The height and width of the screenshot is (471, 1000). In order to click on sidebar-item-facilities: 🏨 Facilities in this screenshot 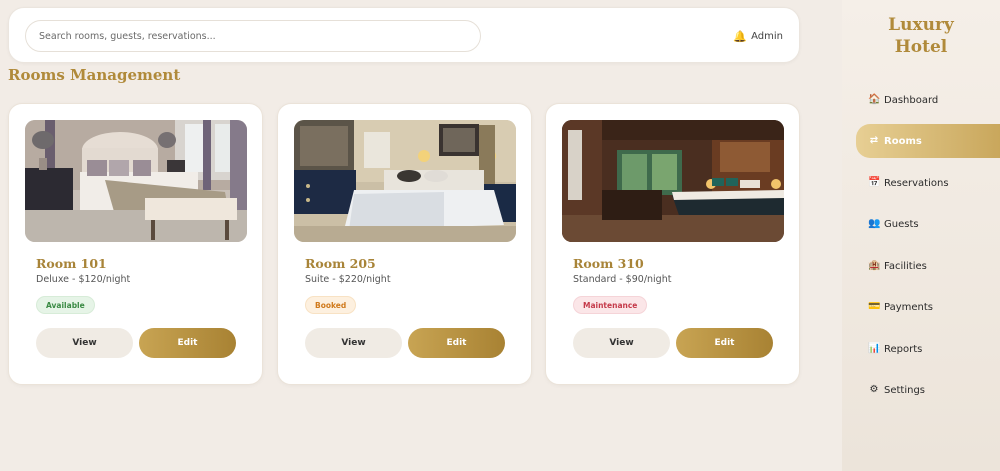, I will do `click(928, 266)`.